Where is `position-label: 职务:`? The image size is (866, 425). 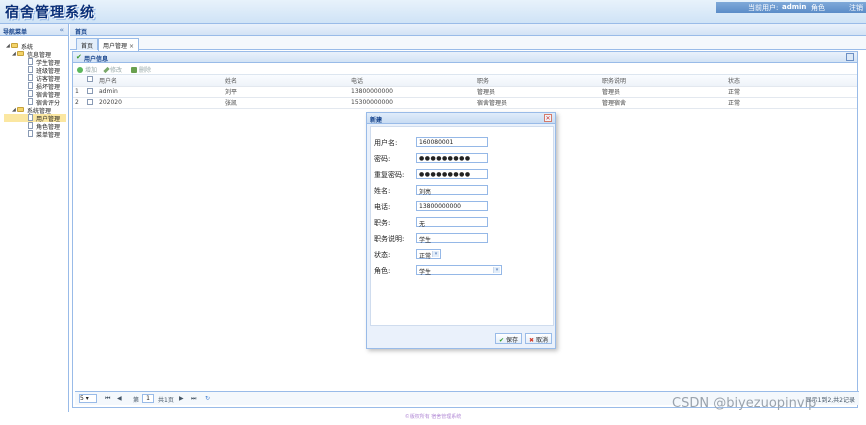
position-label: 职务: is located at coordinates (382, 223).